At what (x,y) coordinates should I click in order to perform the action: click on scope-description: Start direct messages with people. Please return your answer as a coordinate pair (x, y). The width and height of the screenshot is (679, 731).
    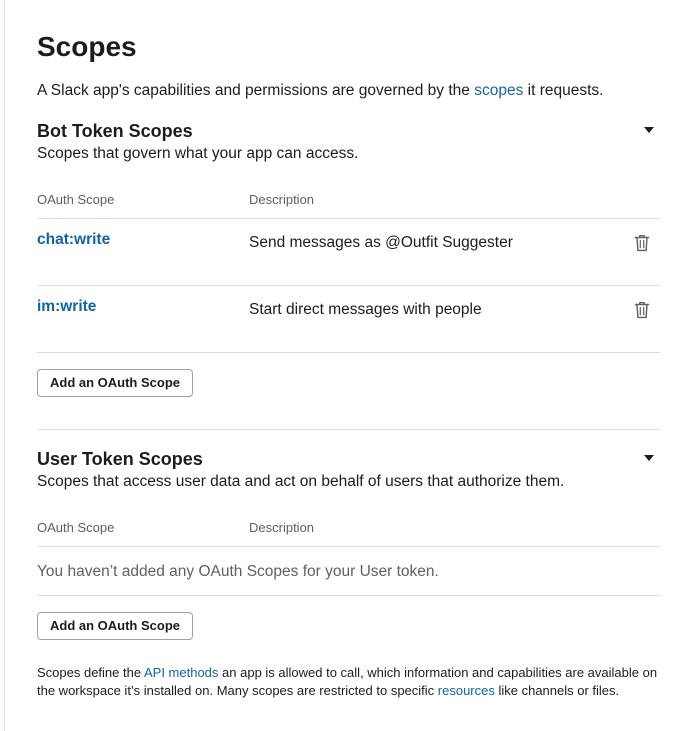
    Looking at the image, I should click on (365, 309).